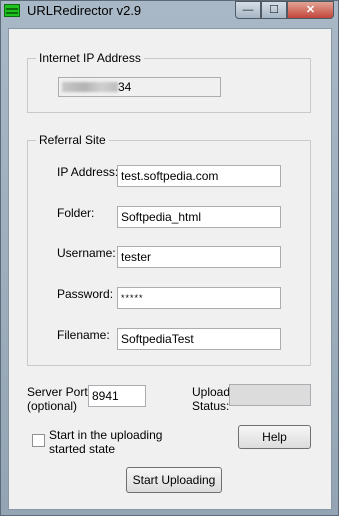 The height and width of the screenshot is (516, 339). What do you see at coordinates (85, 294) in the screenshot?
I see `password-label: Password:` at bounding box center [85, 294].